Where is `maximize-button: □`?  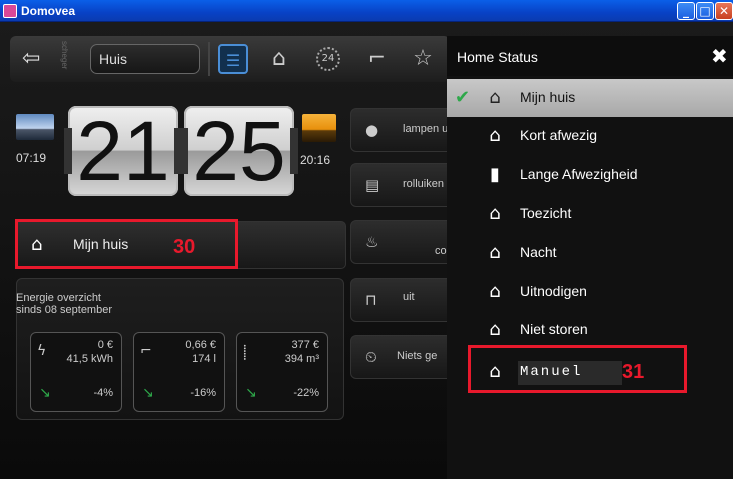 maximize-button: □ is located at coordinates (705, 11).